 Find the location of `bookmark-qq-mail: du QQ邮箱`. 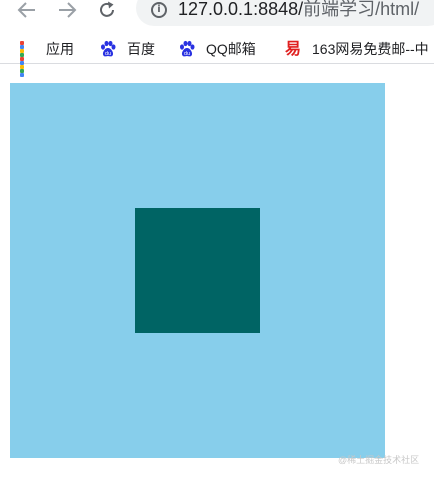

bookmark-qq-mail: du QQ邮箱 is located at coordinates (217, 49).